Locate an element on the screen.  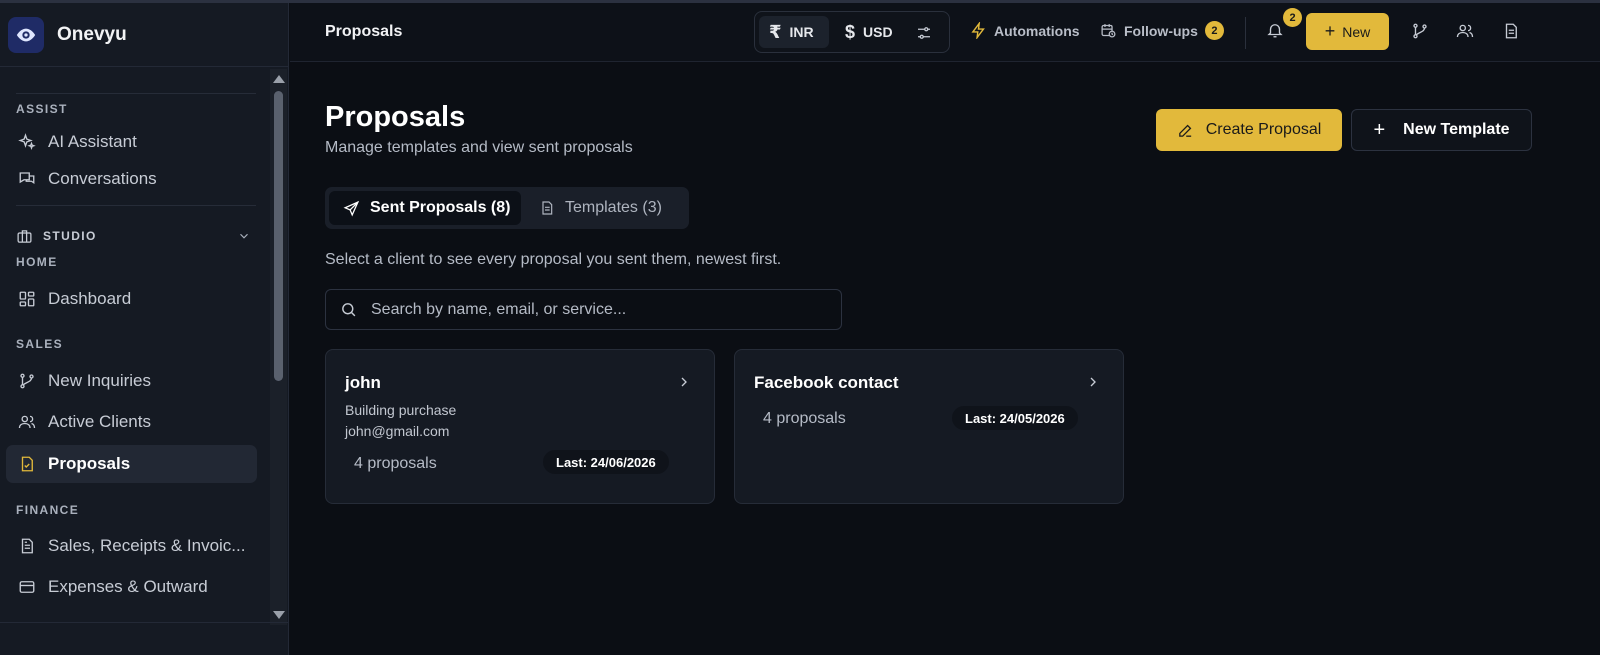
calendar-clock-icon is located at coordinates (1108, 30).